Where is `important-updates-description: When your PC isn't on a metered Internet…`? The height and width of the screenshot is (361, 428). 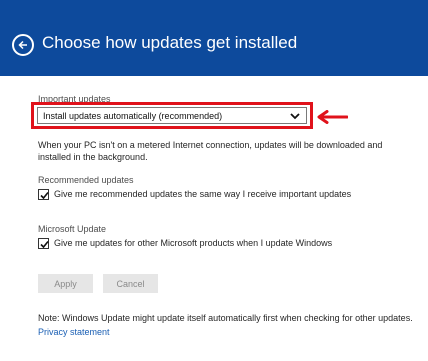
important-updates-description: When your PC isn't on a metered Internet… is located at coordinates (210, 151).